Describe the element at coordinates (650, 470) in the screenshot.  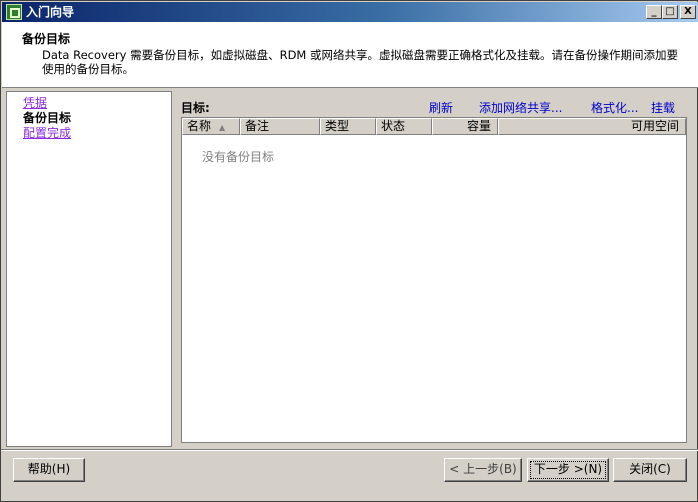
I see `close-button: 关闭(C)` at that location.